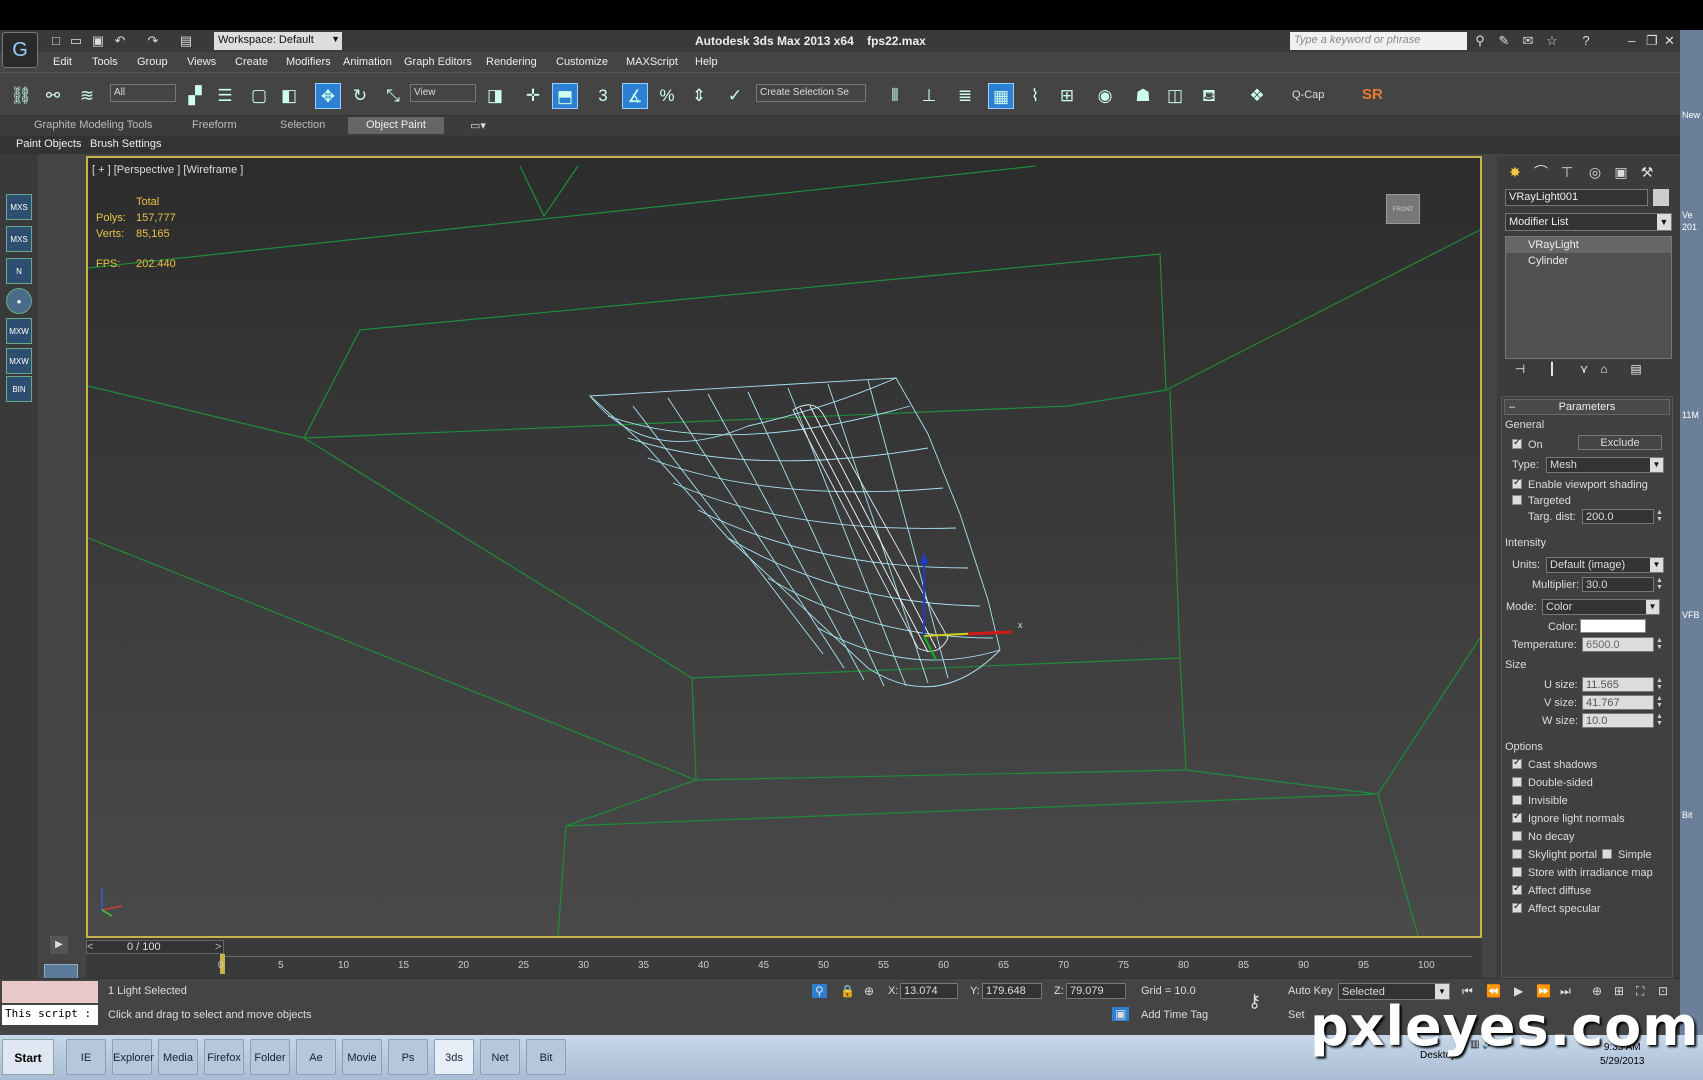 The image size is (1703, 1080). I want to click on taskbar-app-net: Net, so click(500, 1057).